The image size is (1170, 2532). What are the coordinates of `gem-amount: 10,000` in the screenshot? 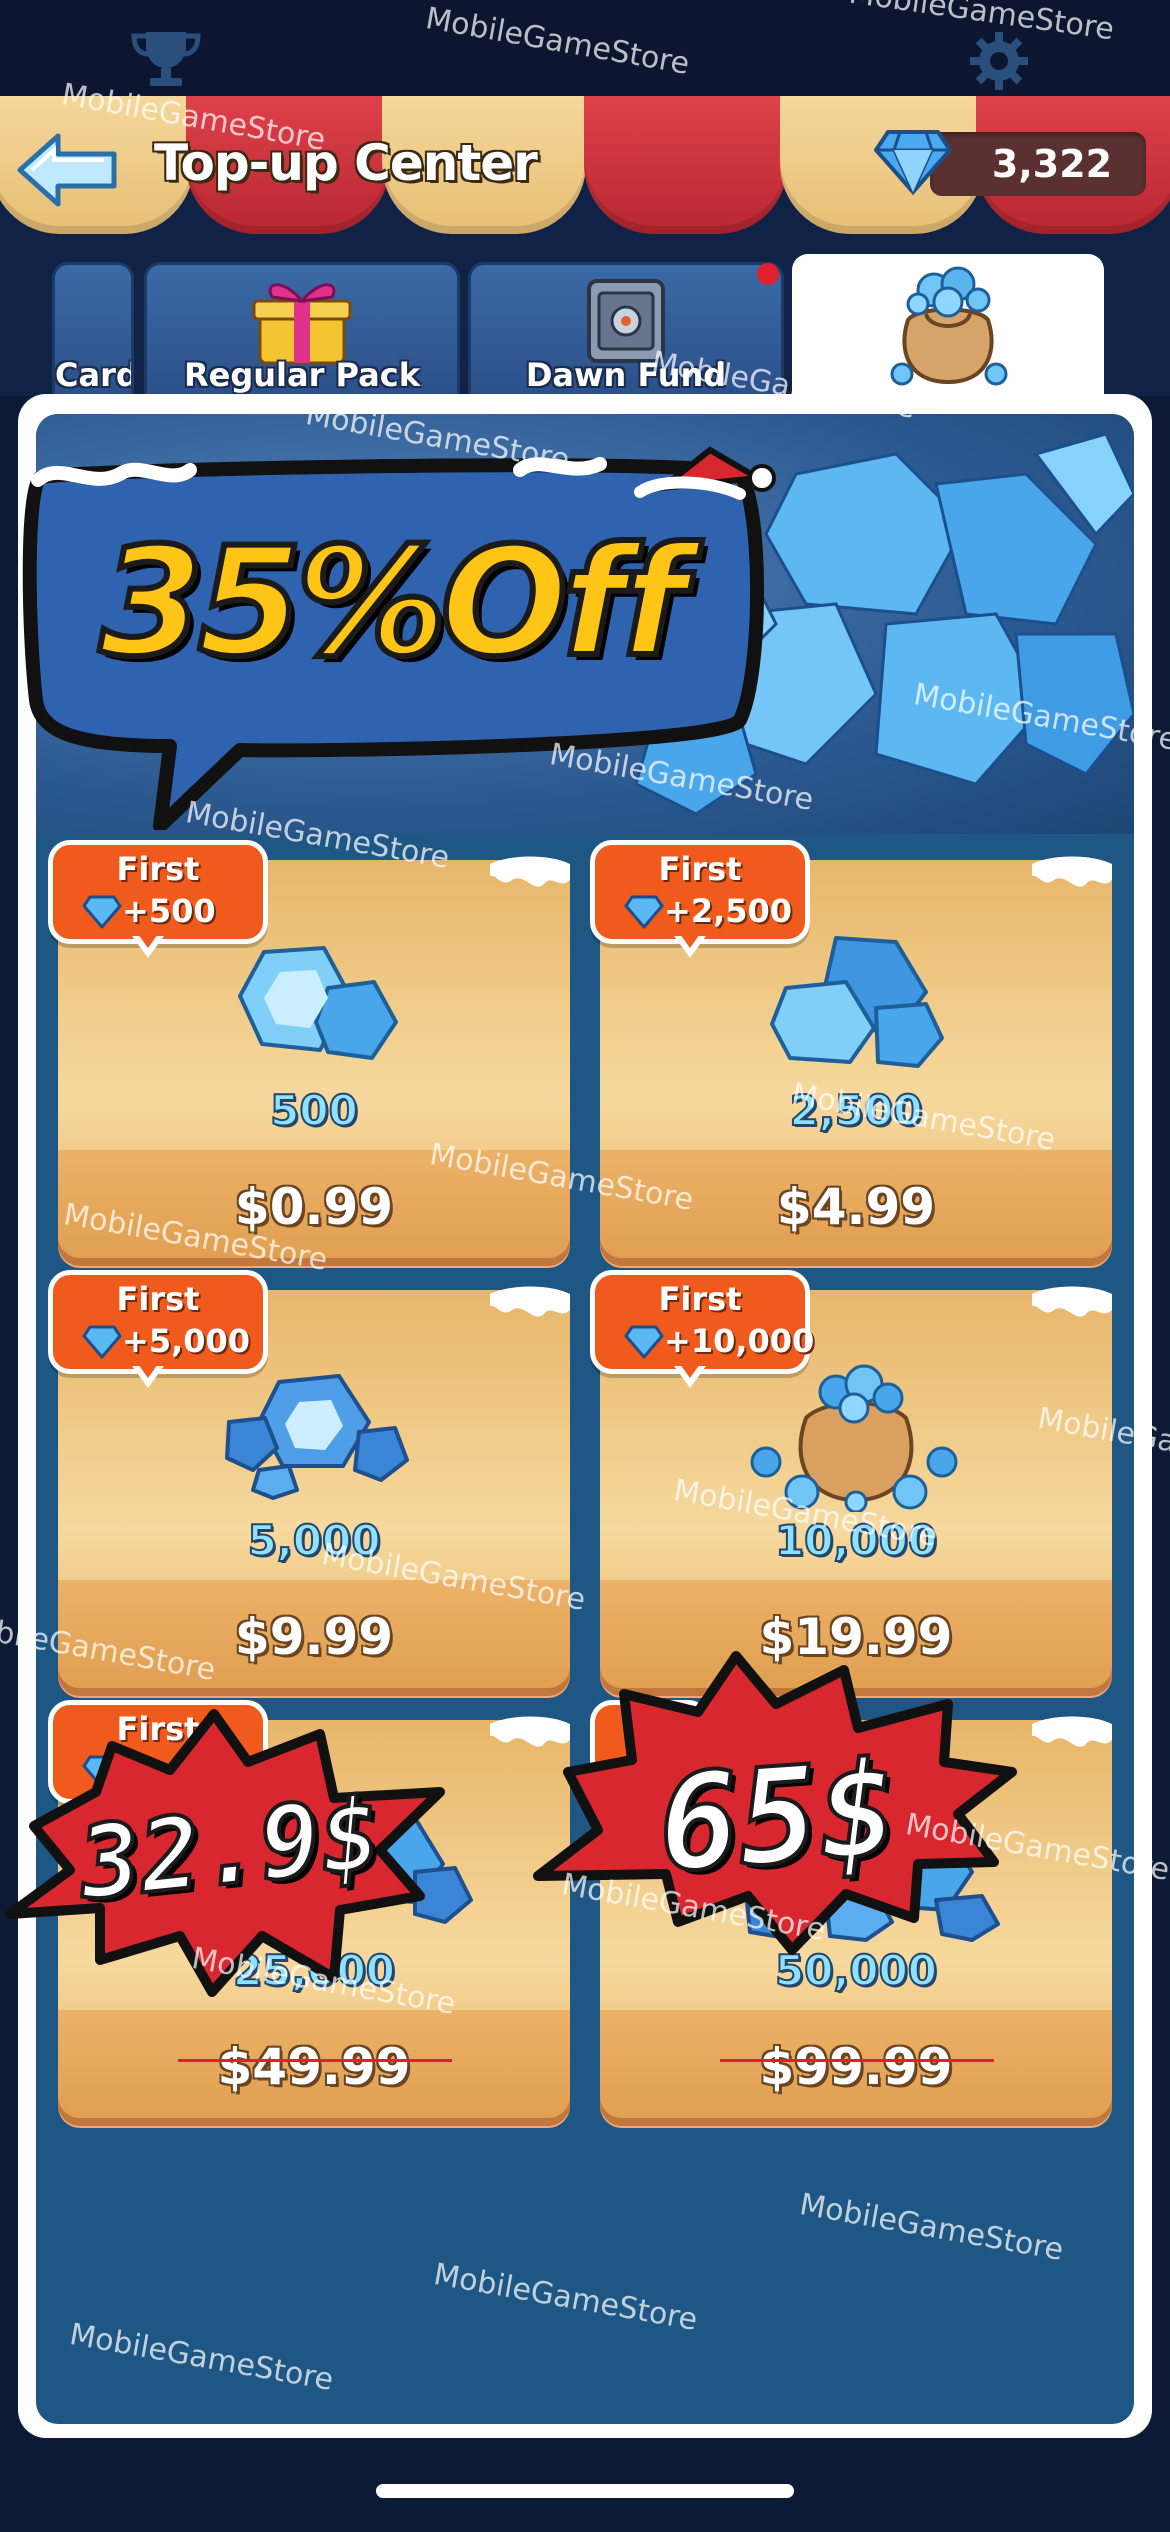 It's located at (856, 1540).